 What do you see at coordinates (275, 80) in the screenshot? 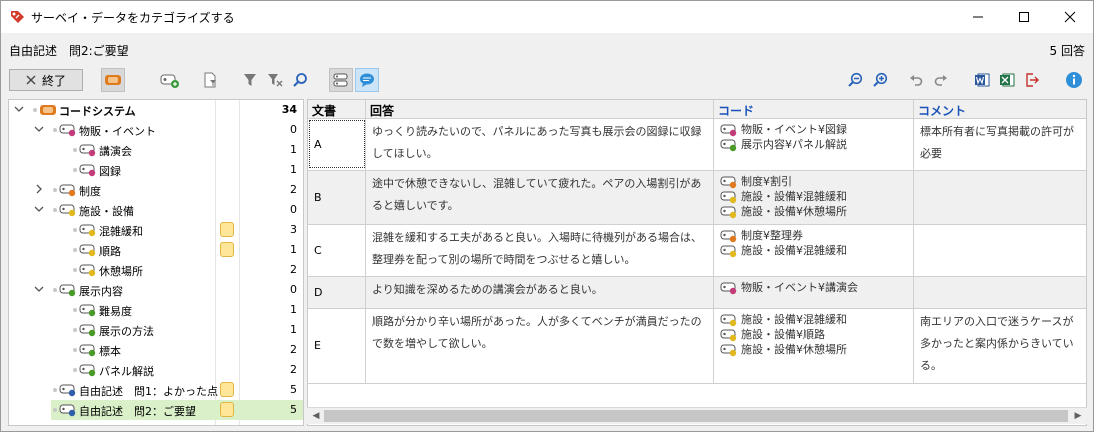
I see `clear-filter-button` at bounding box center [275, 80].